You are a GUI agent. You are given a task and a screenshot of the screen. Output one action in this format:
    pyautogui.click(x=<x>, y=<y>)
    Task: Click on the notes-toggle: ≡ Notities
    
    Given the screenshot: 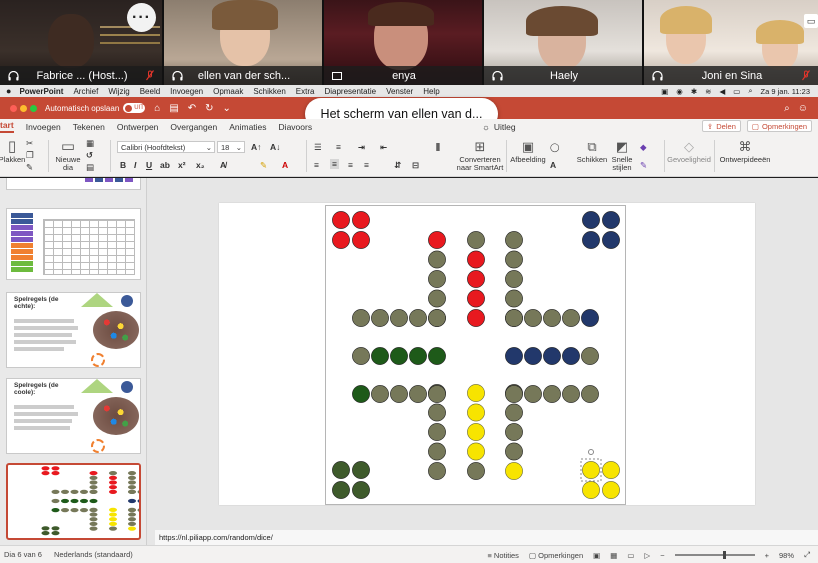 What is the action you would take?
    pyautogui.click(x=502, y=555)
    